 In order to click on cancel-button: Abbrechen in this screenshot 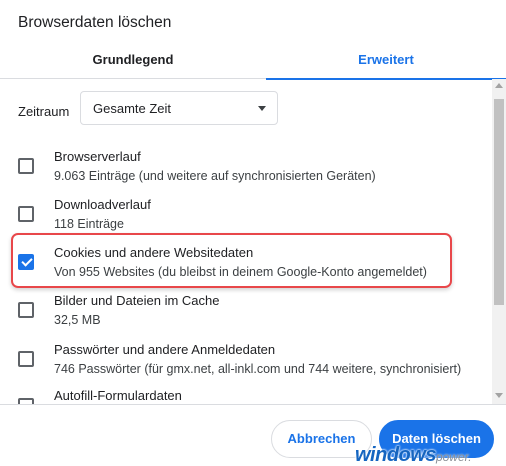, I will do `click(321, 439)`.